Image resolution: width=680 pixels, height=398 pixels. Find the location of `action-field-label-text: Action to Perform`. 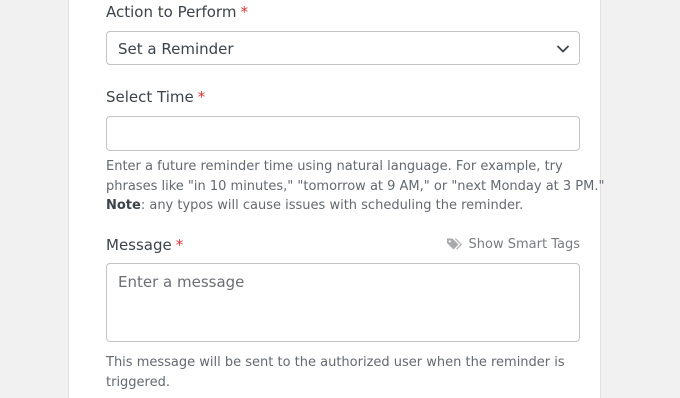

action-field-label-text: Action to Perform is located at coordinates (171, 12).